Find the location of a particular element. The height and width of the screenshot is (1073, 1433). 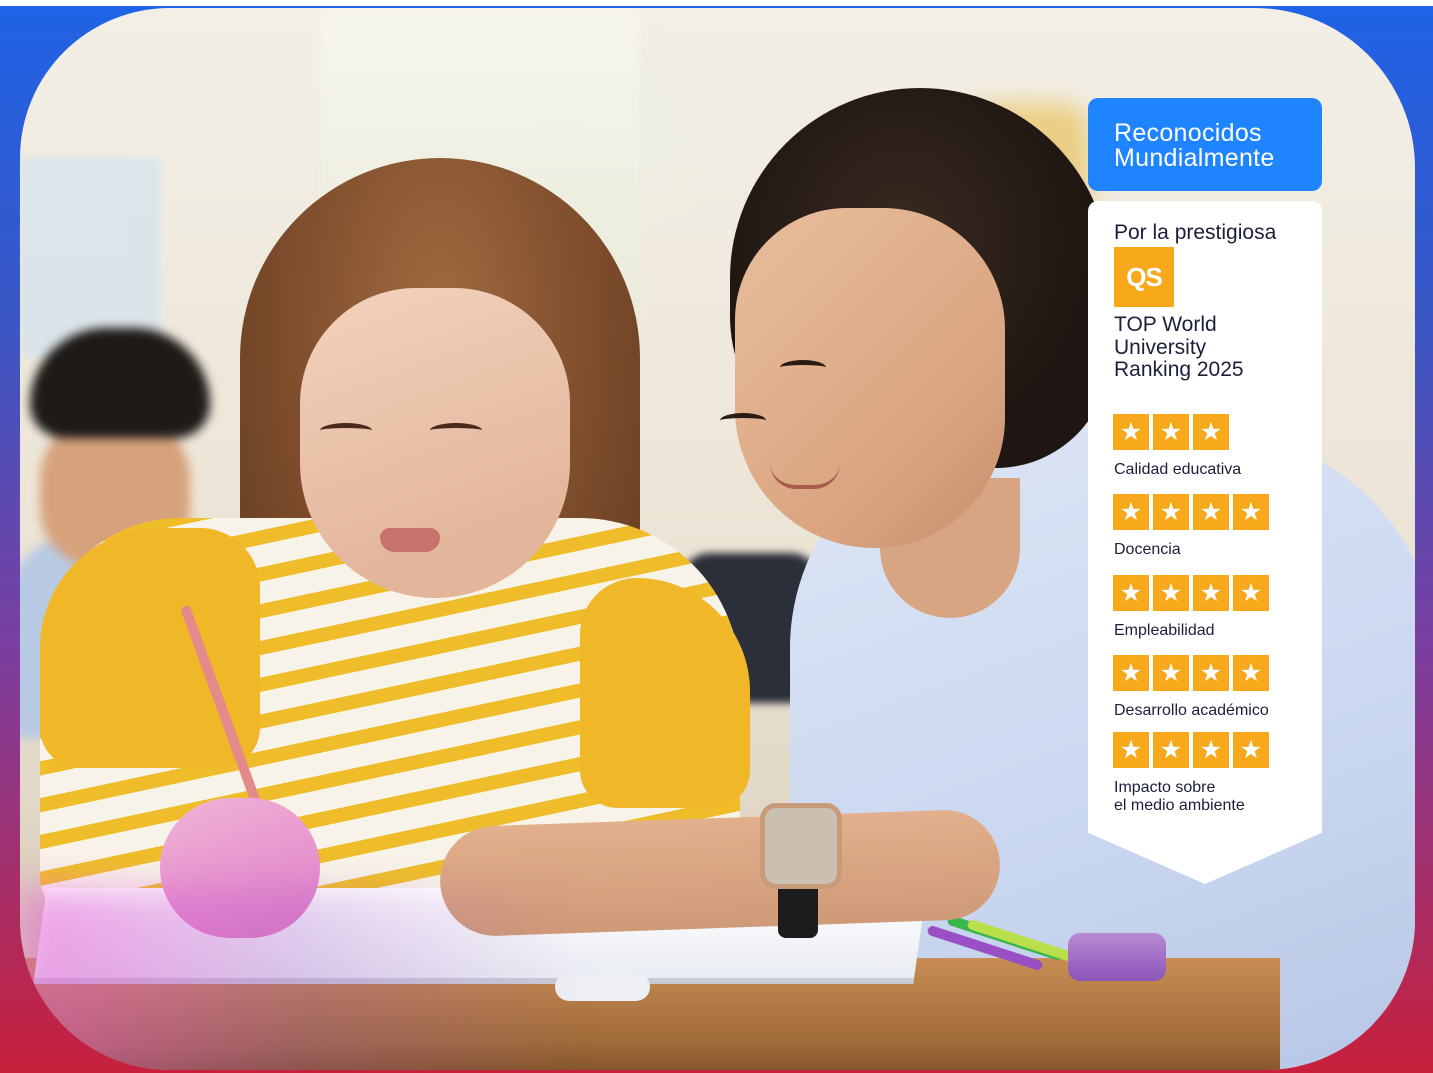

criterion-label: Calidad educativa is located at coordinates (1209, 470).